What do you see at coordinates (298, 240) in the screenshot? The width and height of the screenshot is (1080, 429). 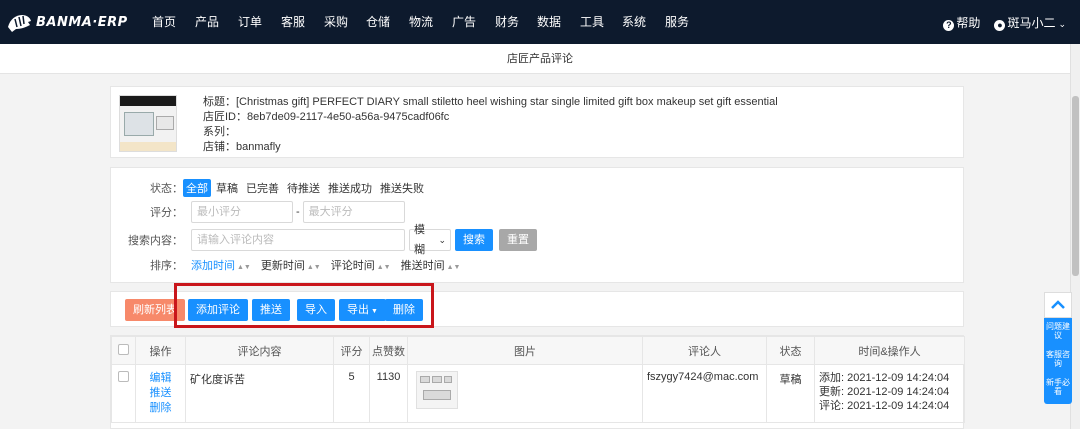 I see `search-input: 请输入评论内容` at bounding box center [298, 240].